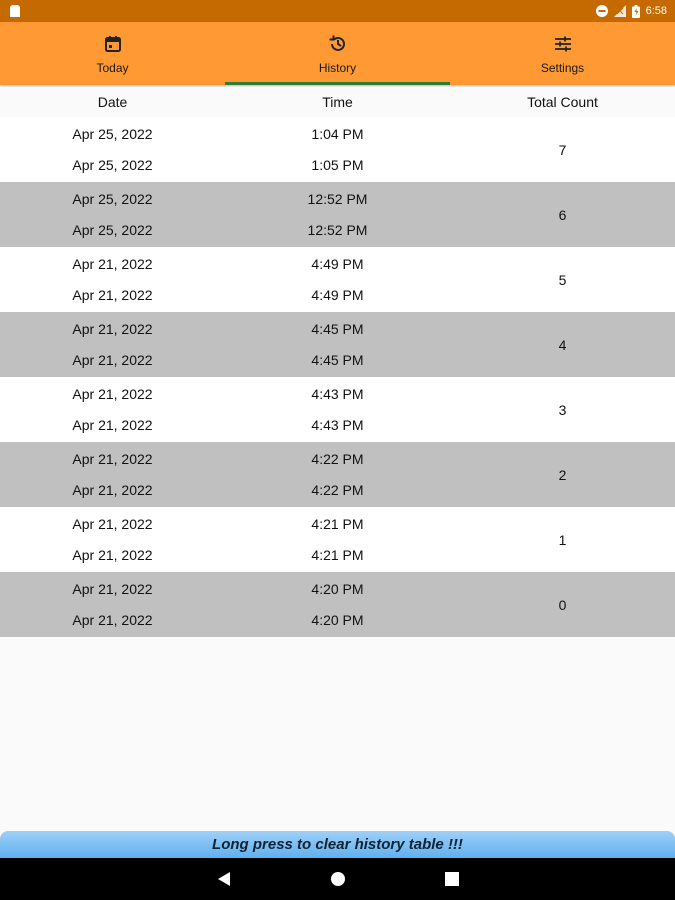 The height and width of the screenshot is (900, 675). I want to click on row-count: 1, so click(562, 539).